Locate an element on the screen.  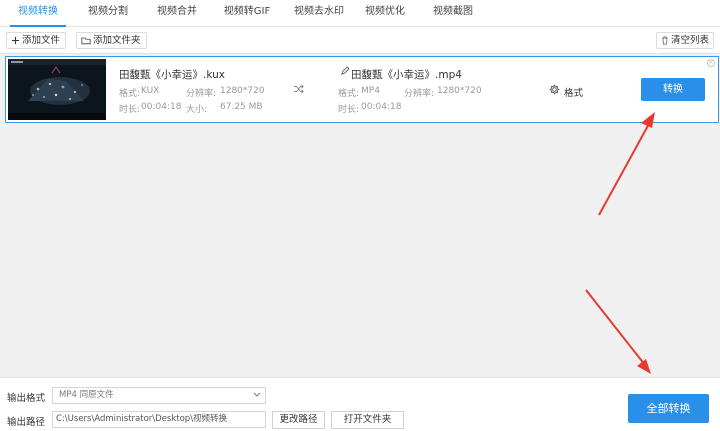
tab-bar: 视频转换 视频分割 视频合并 视频转GIF 视频去水印 视频优化 视频截图 is located at coordinates (360, 13).